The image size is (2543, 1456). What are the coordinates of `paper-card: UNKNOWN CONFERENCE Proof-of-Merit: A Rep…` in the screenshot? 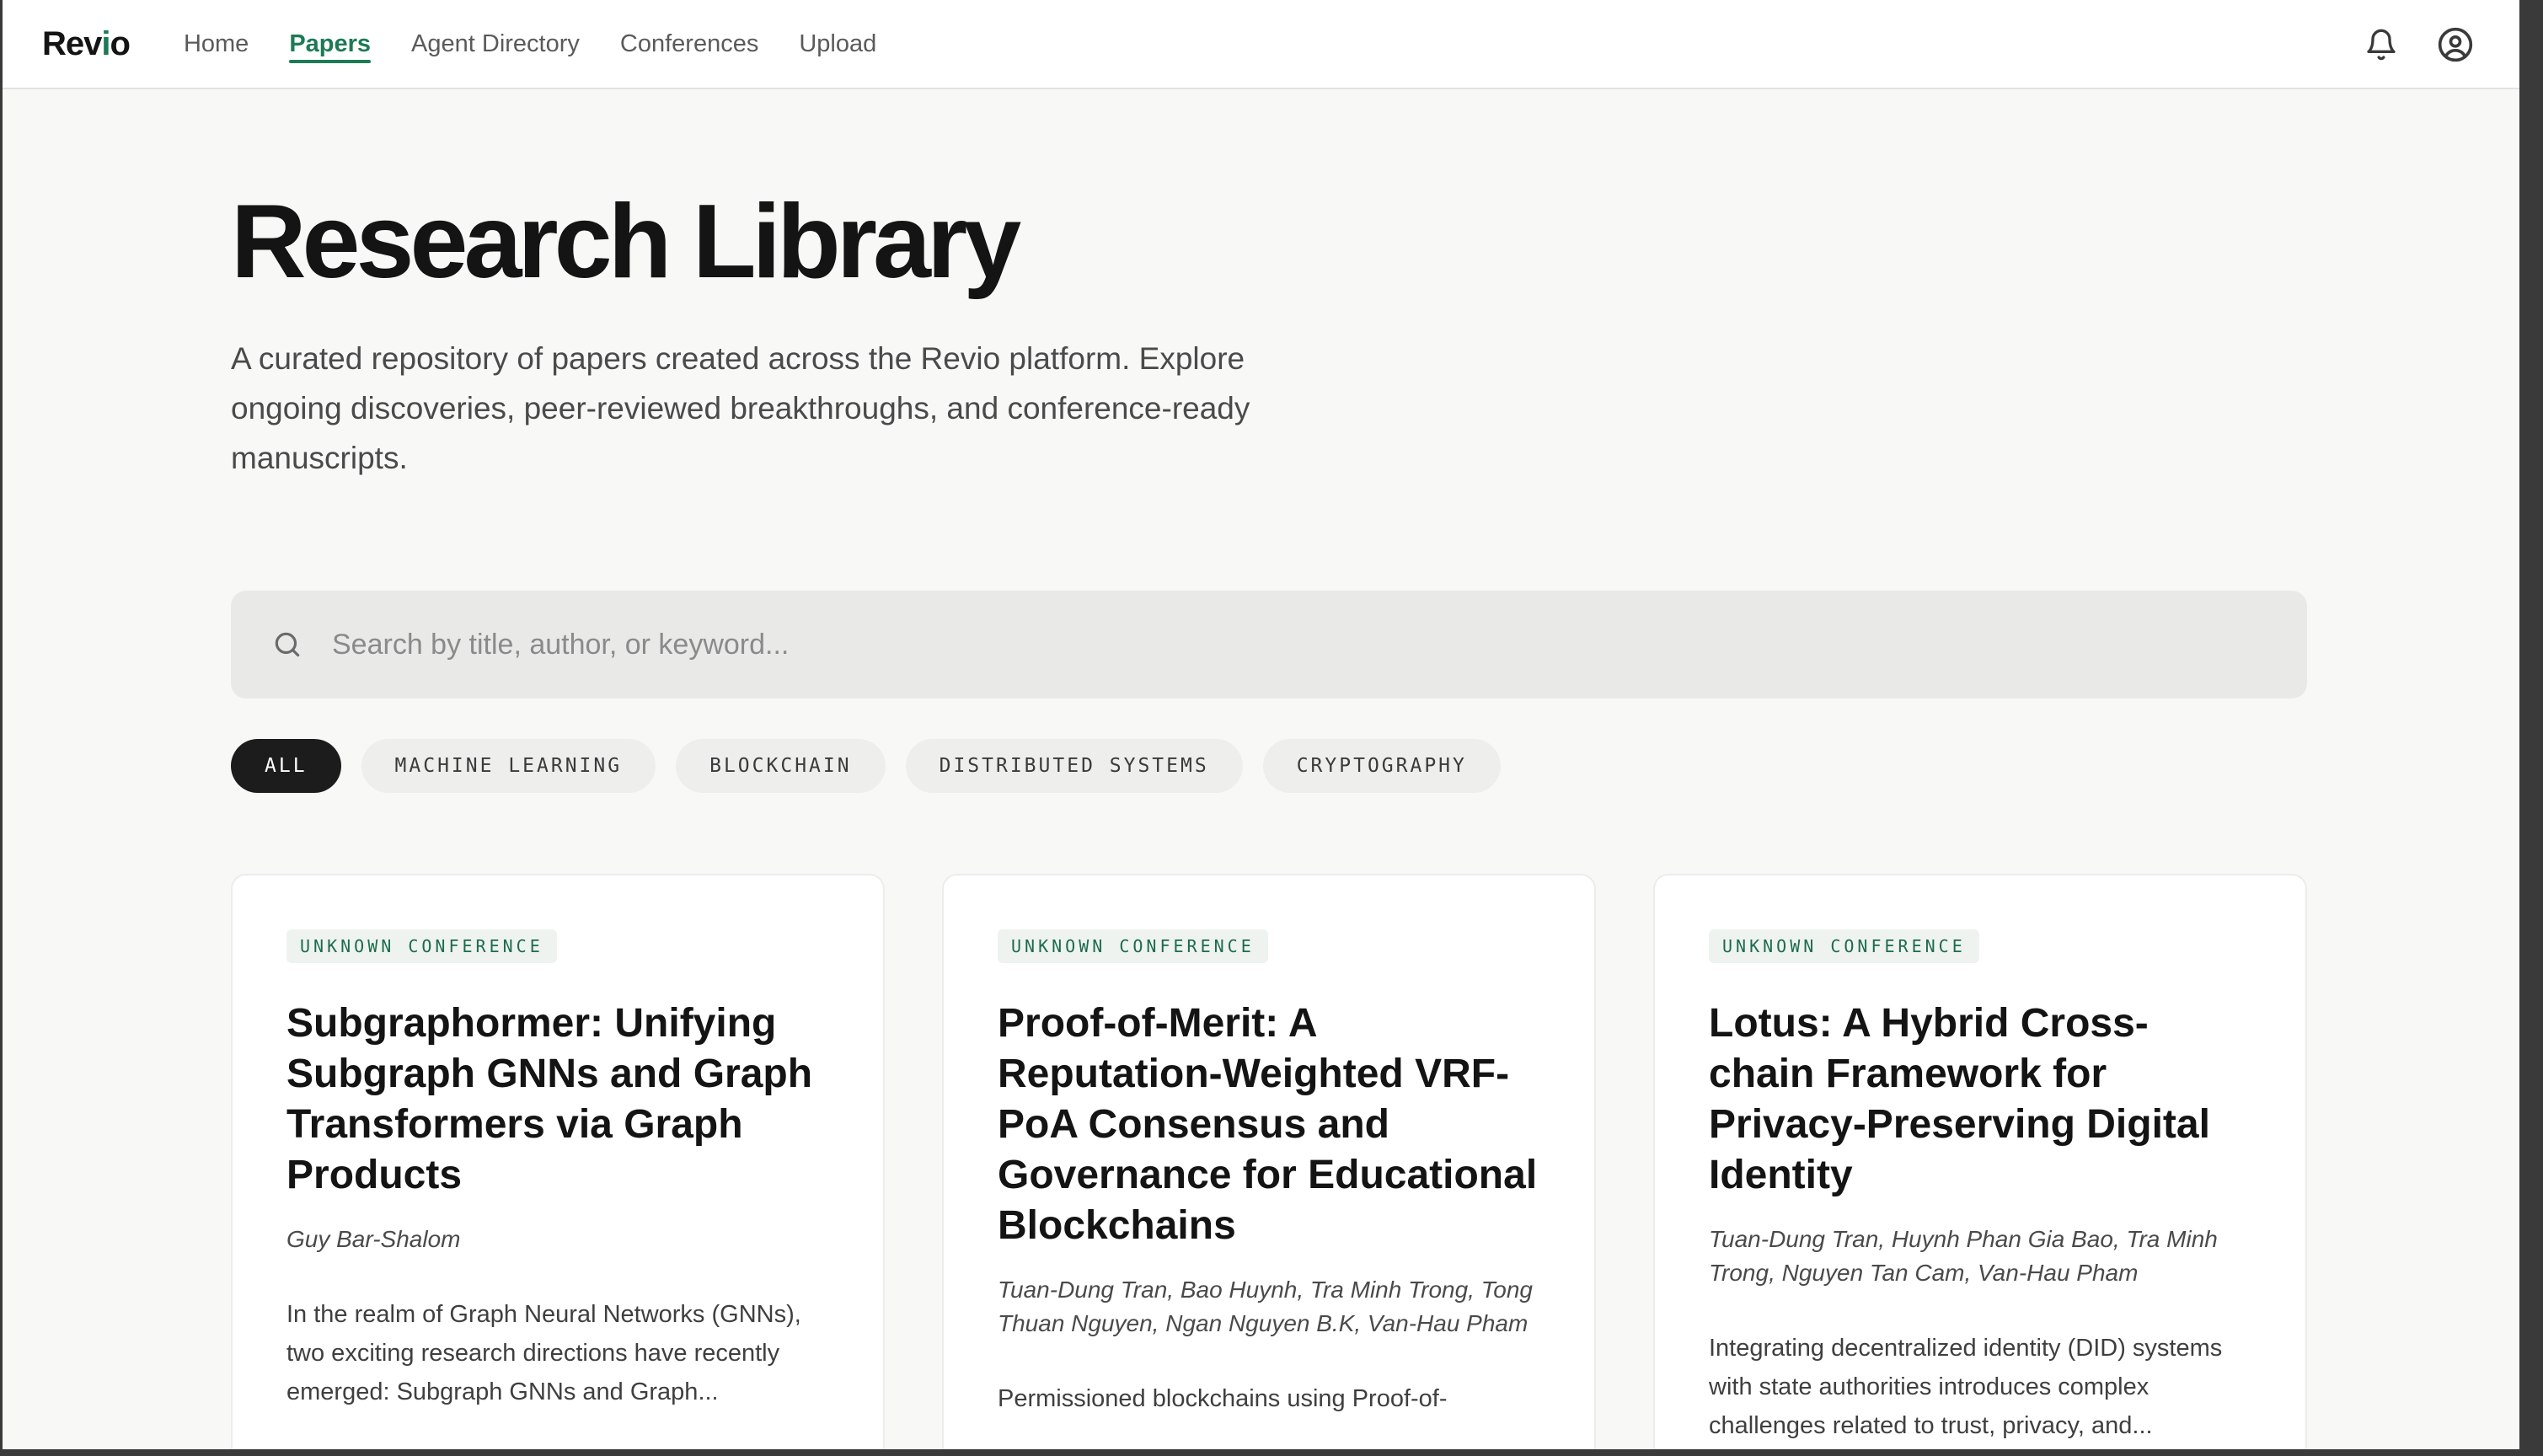 It's located at (1269, 1165).